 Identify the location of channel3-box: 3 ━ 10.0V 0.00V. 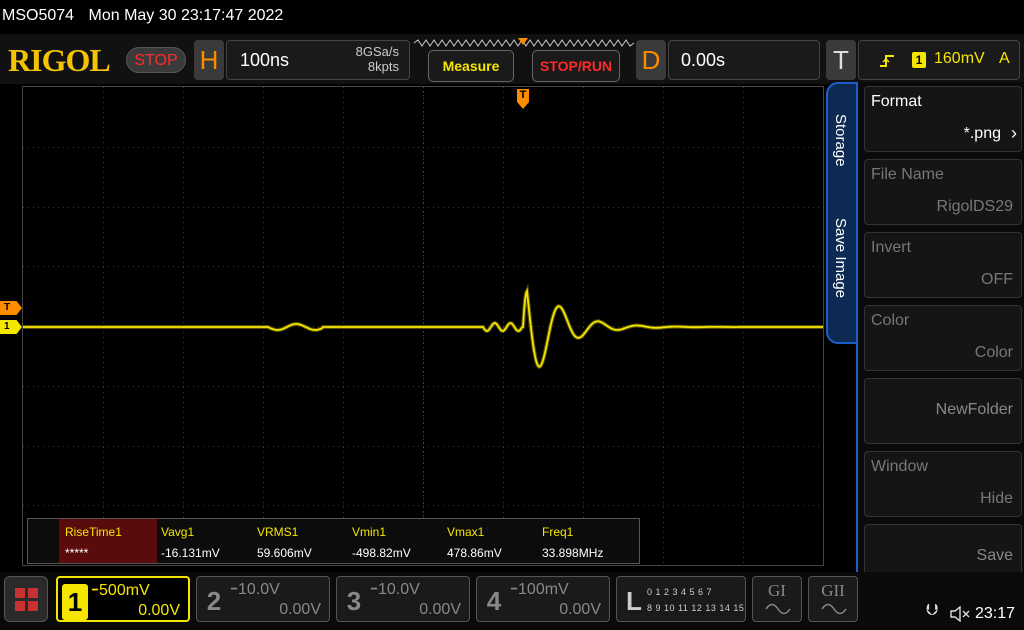
(403, 599).